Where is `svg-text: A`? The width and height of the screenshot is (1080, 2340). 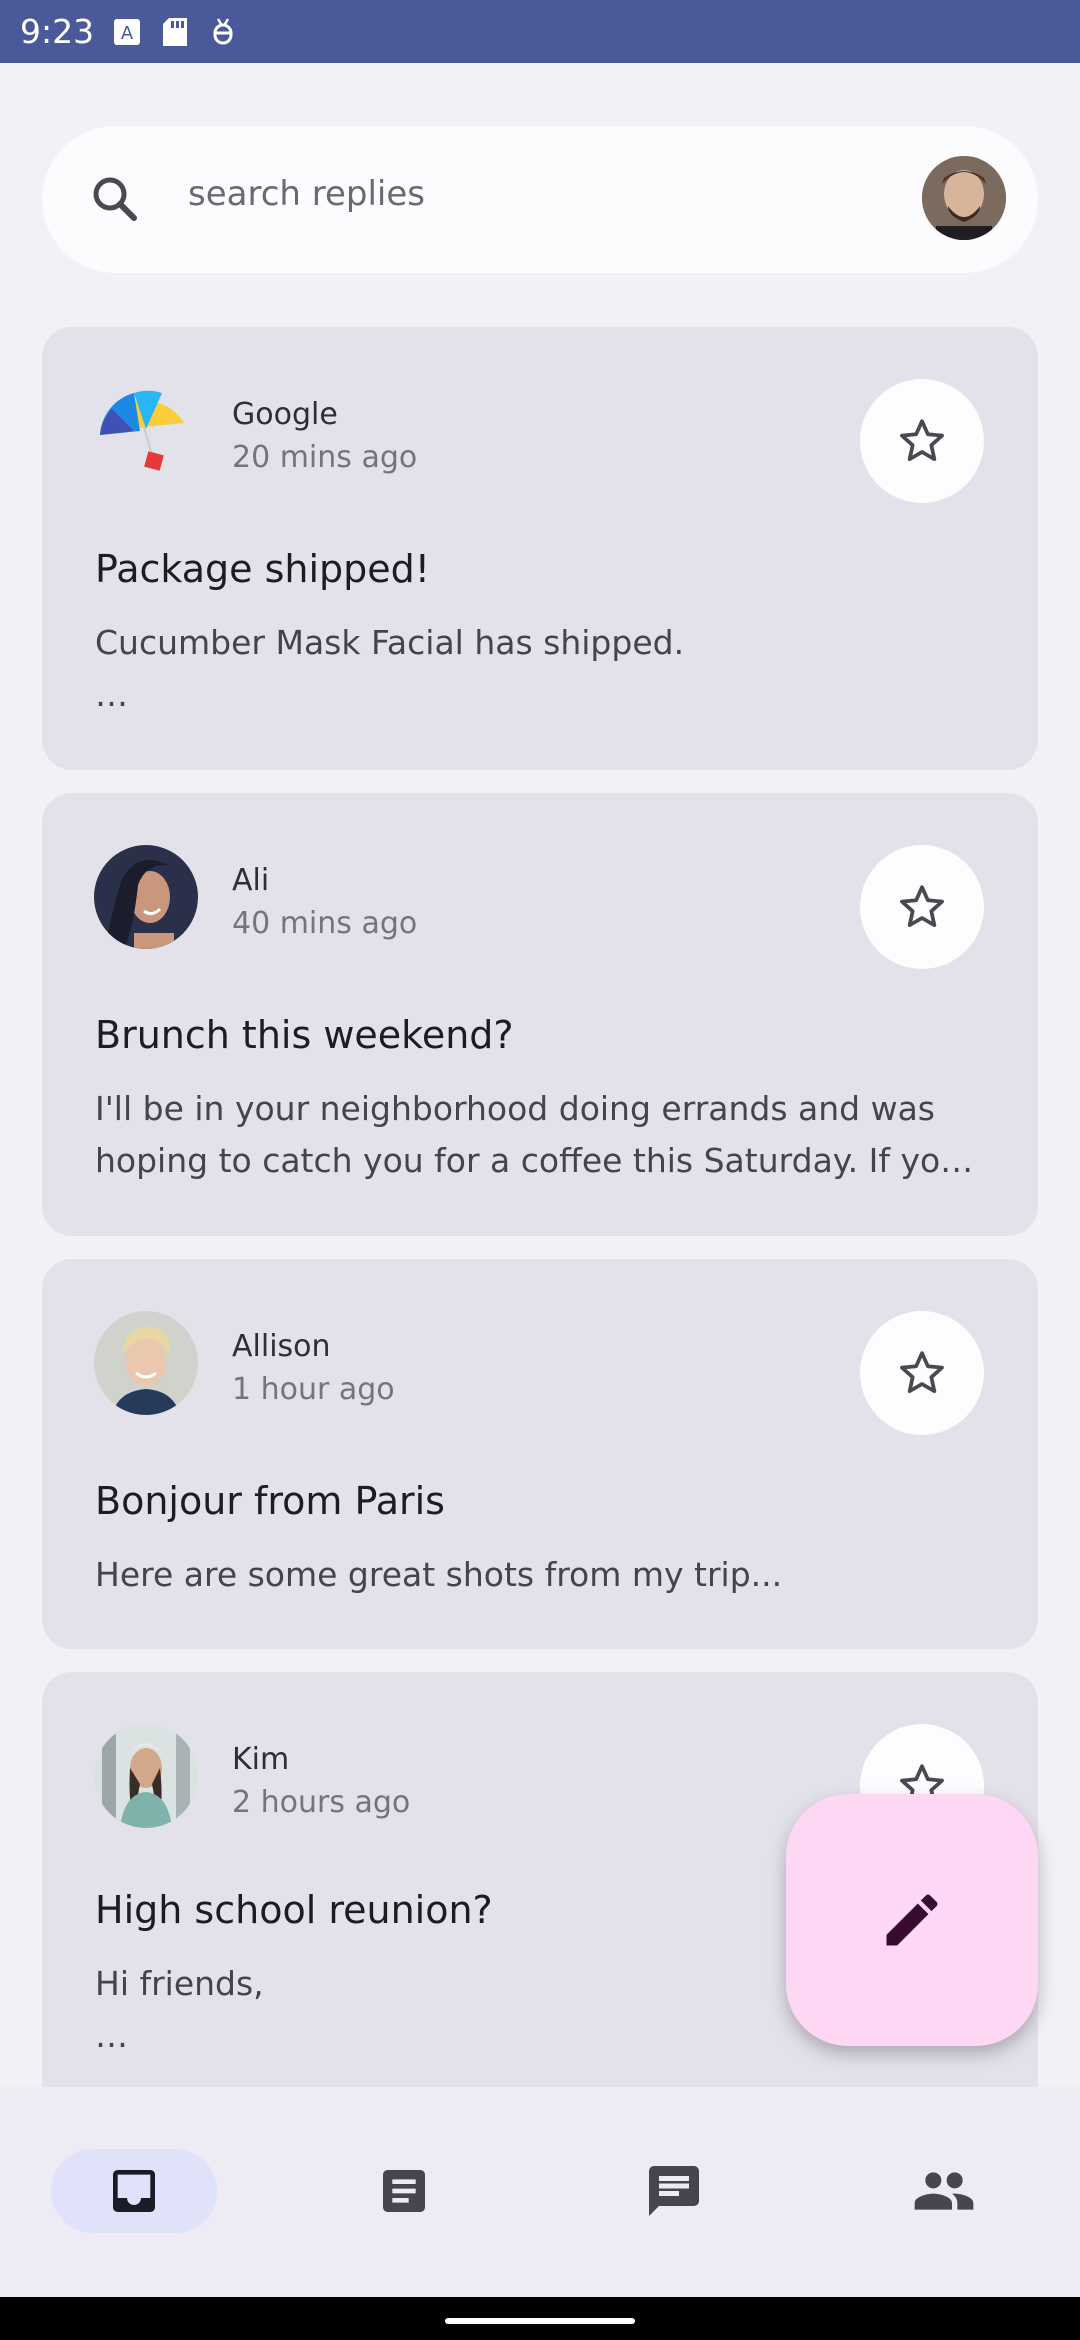 svg-text: A is located at coordinates (127, 33).